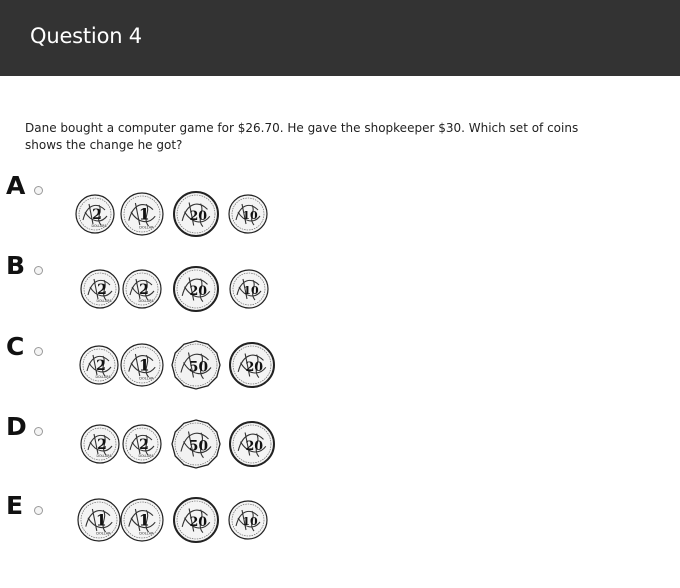 The height and width of the screenshot is (588, 680). Describe the element at coordinates (38, 190) in the screenshot. I see `option-a-radio` at that location.